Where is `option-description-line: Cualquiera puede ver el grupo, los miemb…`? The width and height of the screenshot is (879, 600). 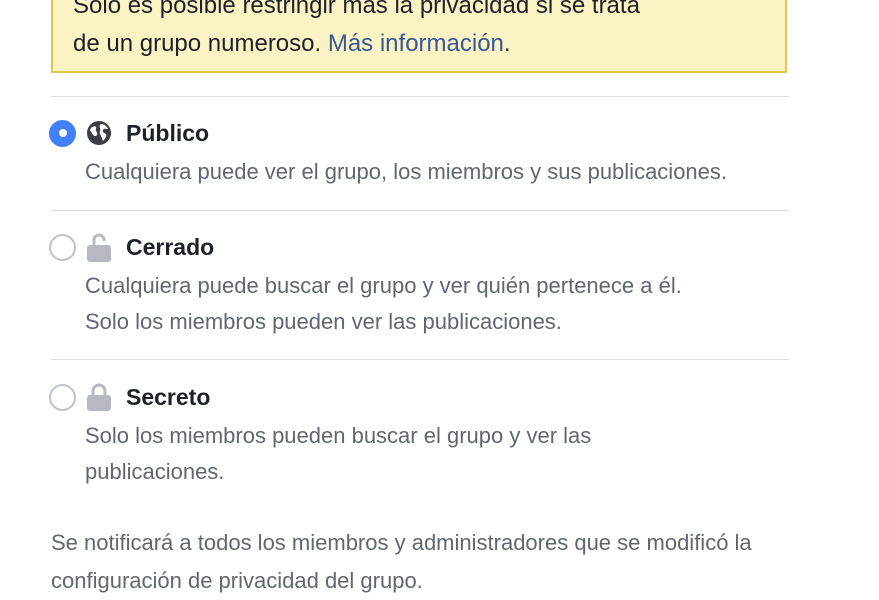
option-description-line: Cualquiera puede ver el grupo, los miemb… is located at coordinates (406, 171).